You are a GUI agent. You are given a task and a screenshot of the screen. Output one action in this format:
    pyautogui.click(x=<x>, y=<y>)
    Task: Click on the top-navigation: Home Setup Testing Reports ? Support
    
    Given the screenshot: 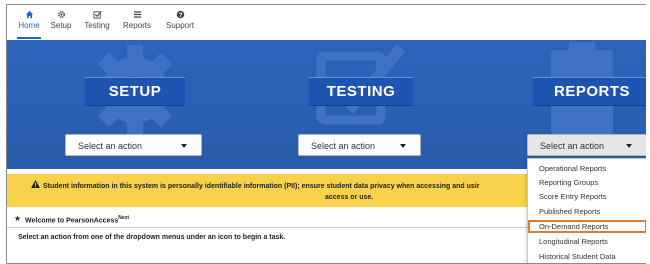 What is the action you would take?
    pyautogui.click(x=326, y=22)
    